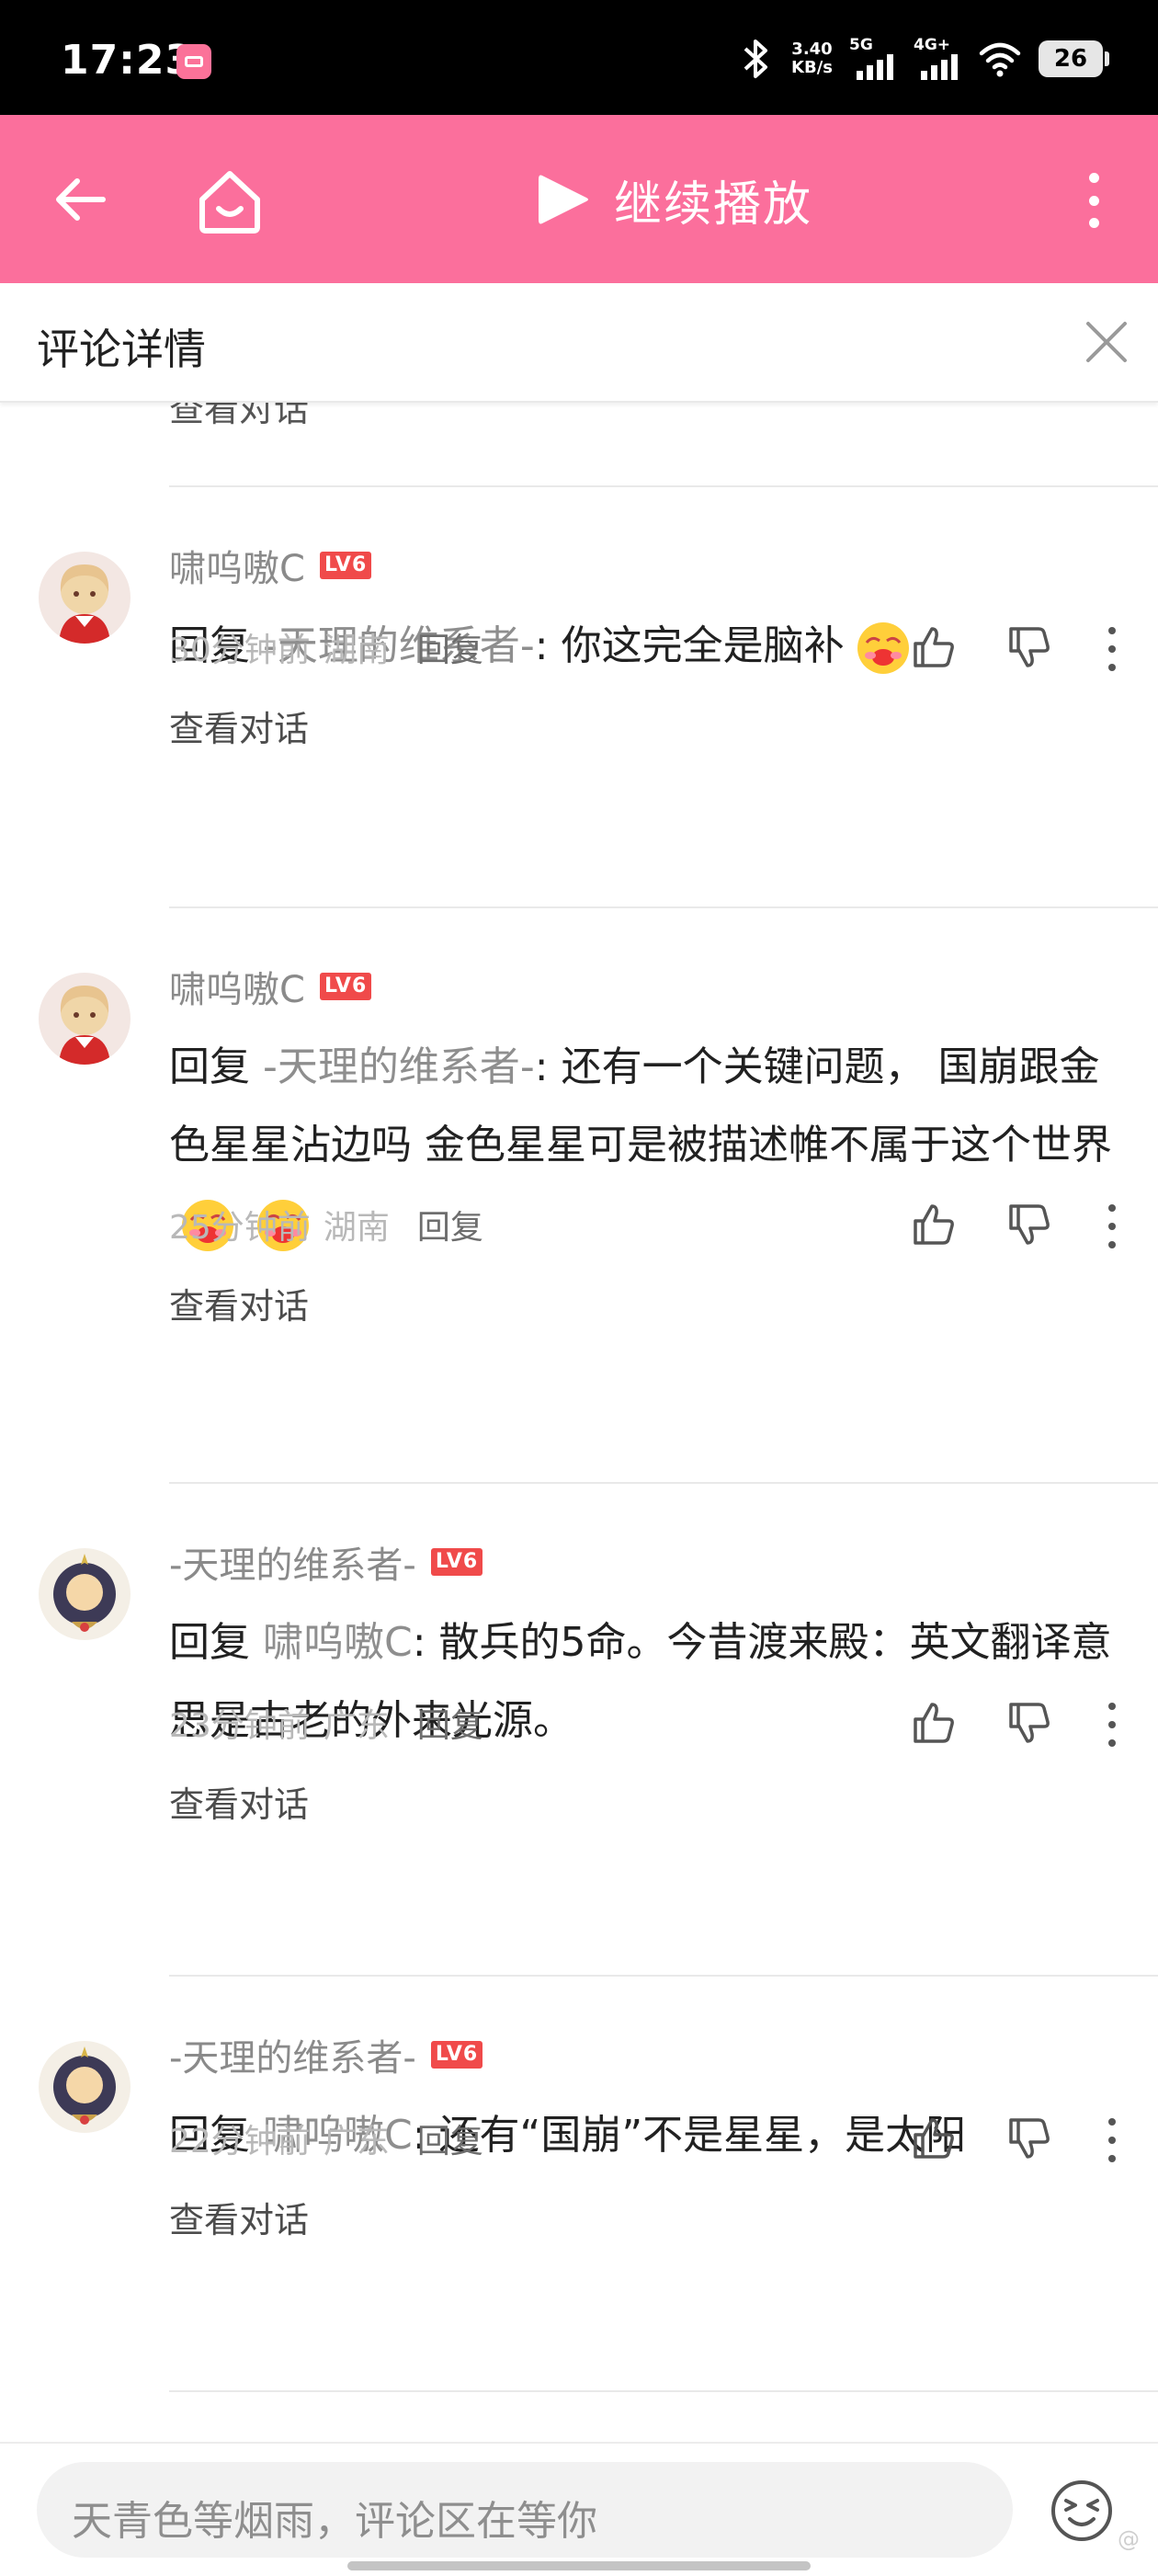 The height and width of the screenshot is (2576, 1158). What do you see at coordinates (1082, 2511) in the screenshot?
I see `emoji-face-icon` at bounding box center [1082, 2511].